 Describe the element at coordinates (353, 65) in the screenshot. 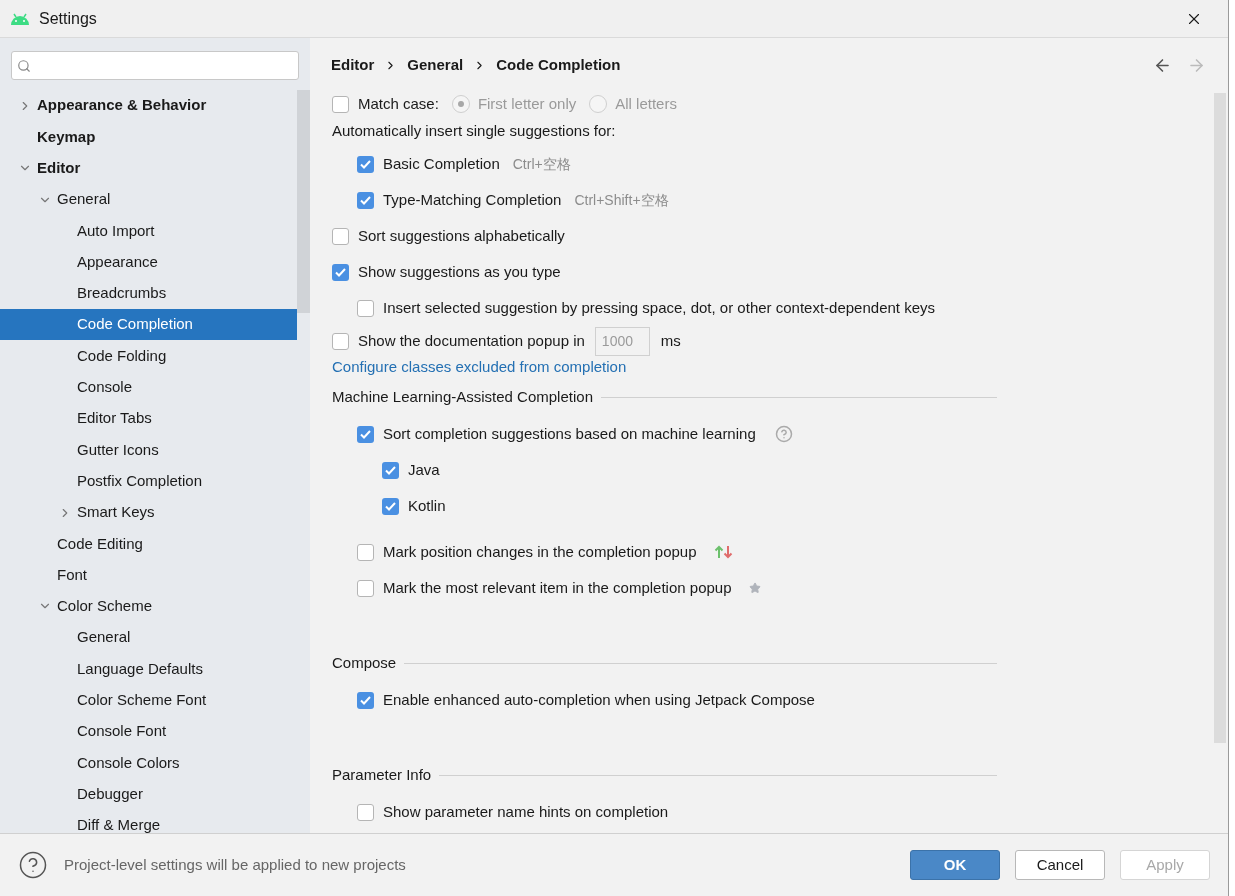

I see `breadcrumb-item: Editor` at that location.